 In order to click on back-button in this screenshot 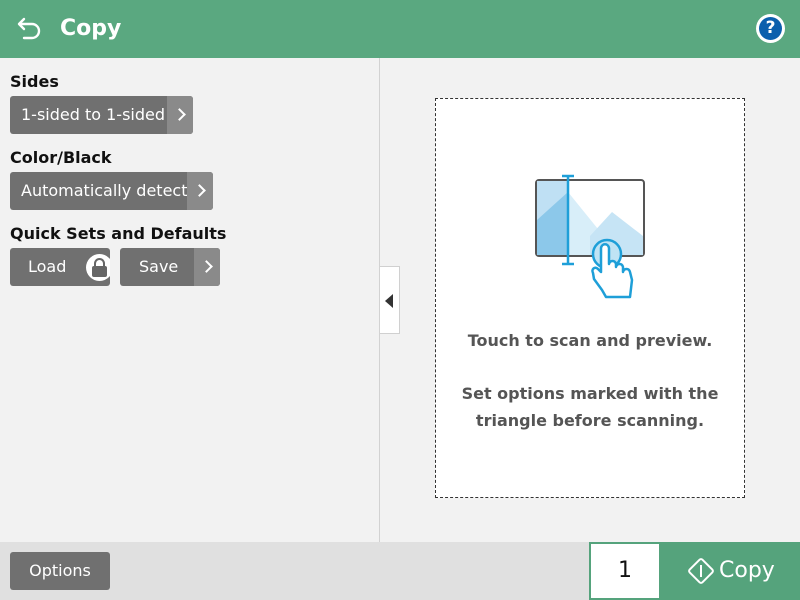, I will do `click(29, 29)`.